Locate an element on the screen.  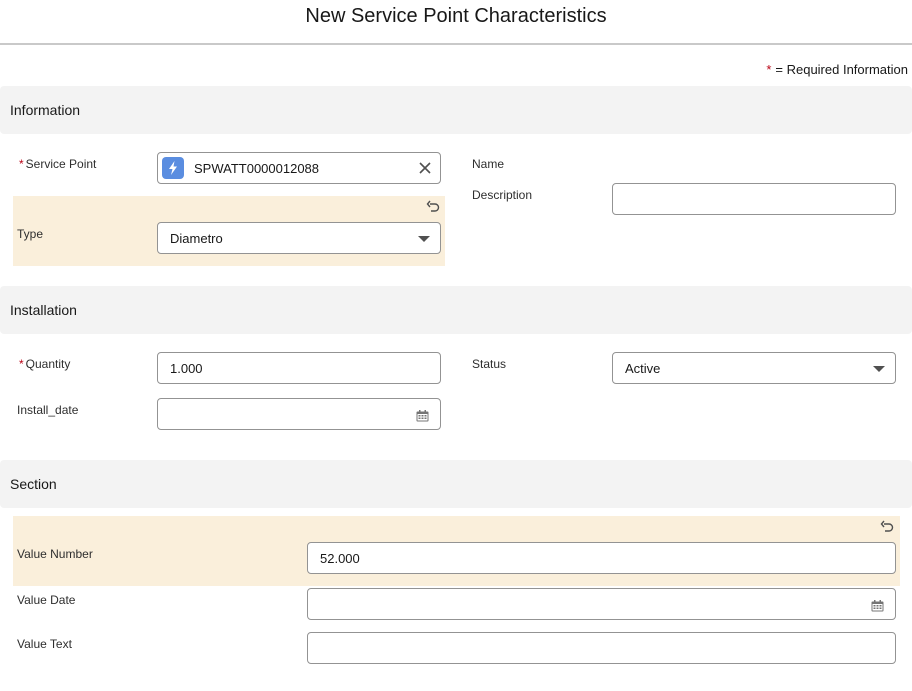
install-date-input is located at coordinates (299, 414).